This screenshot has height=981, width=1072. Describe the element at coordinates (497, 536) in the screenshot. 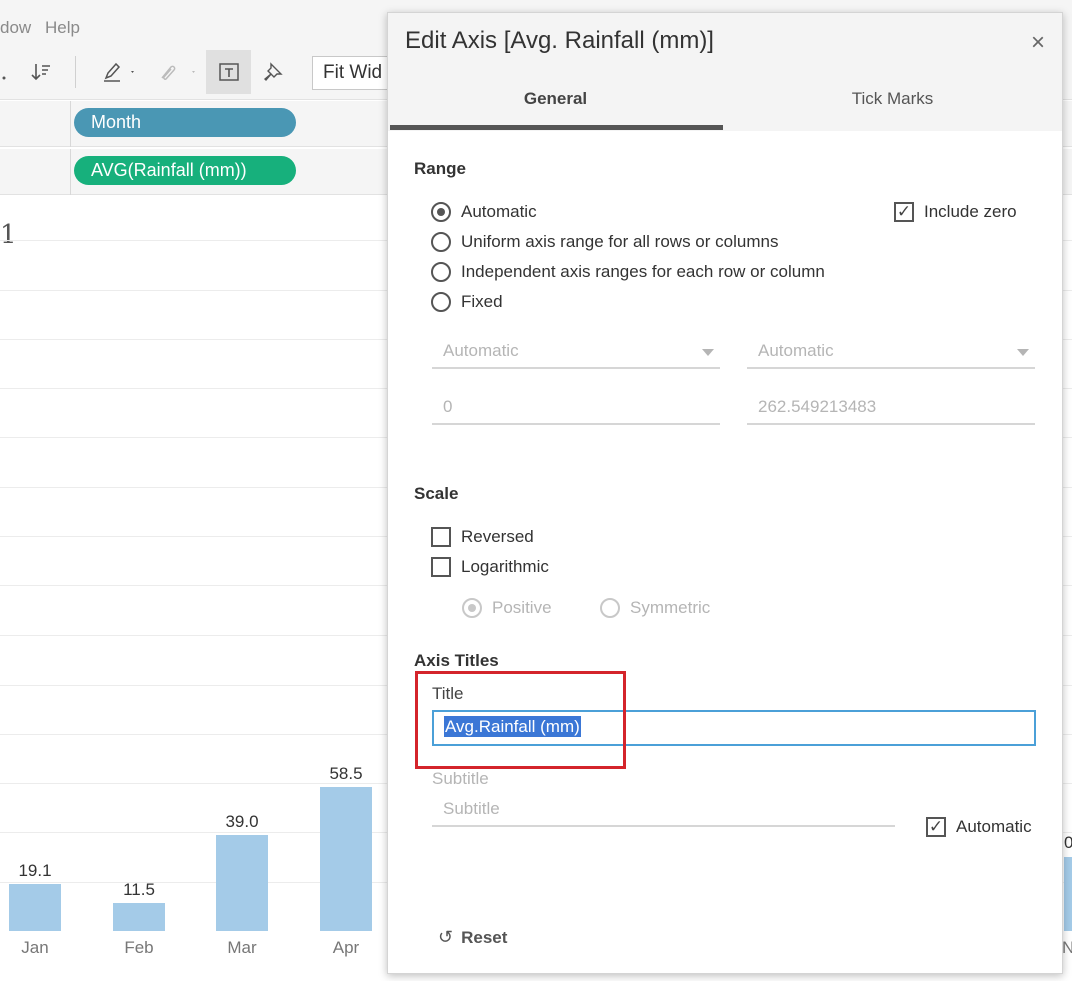

I see `checkbox-label: Reversed` at that location.